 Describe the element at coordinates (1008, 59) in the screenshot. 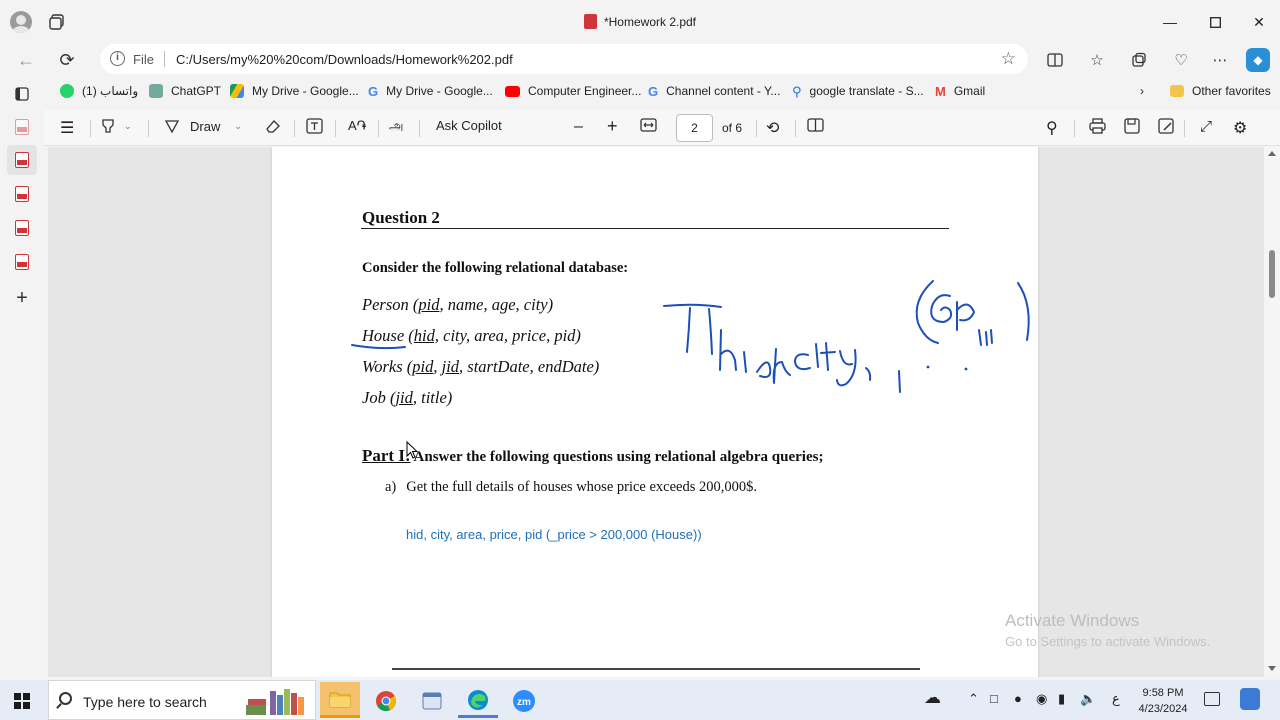

I see `favorite-star-icon: ☆` at that location.